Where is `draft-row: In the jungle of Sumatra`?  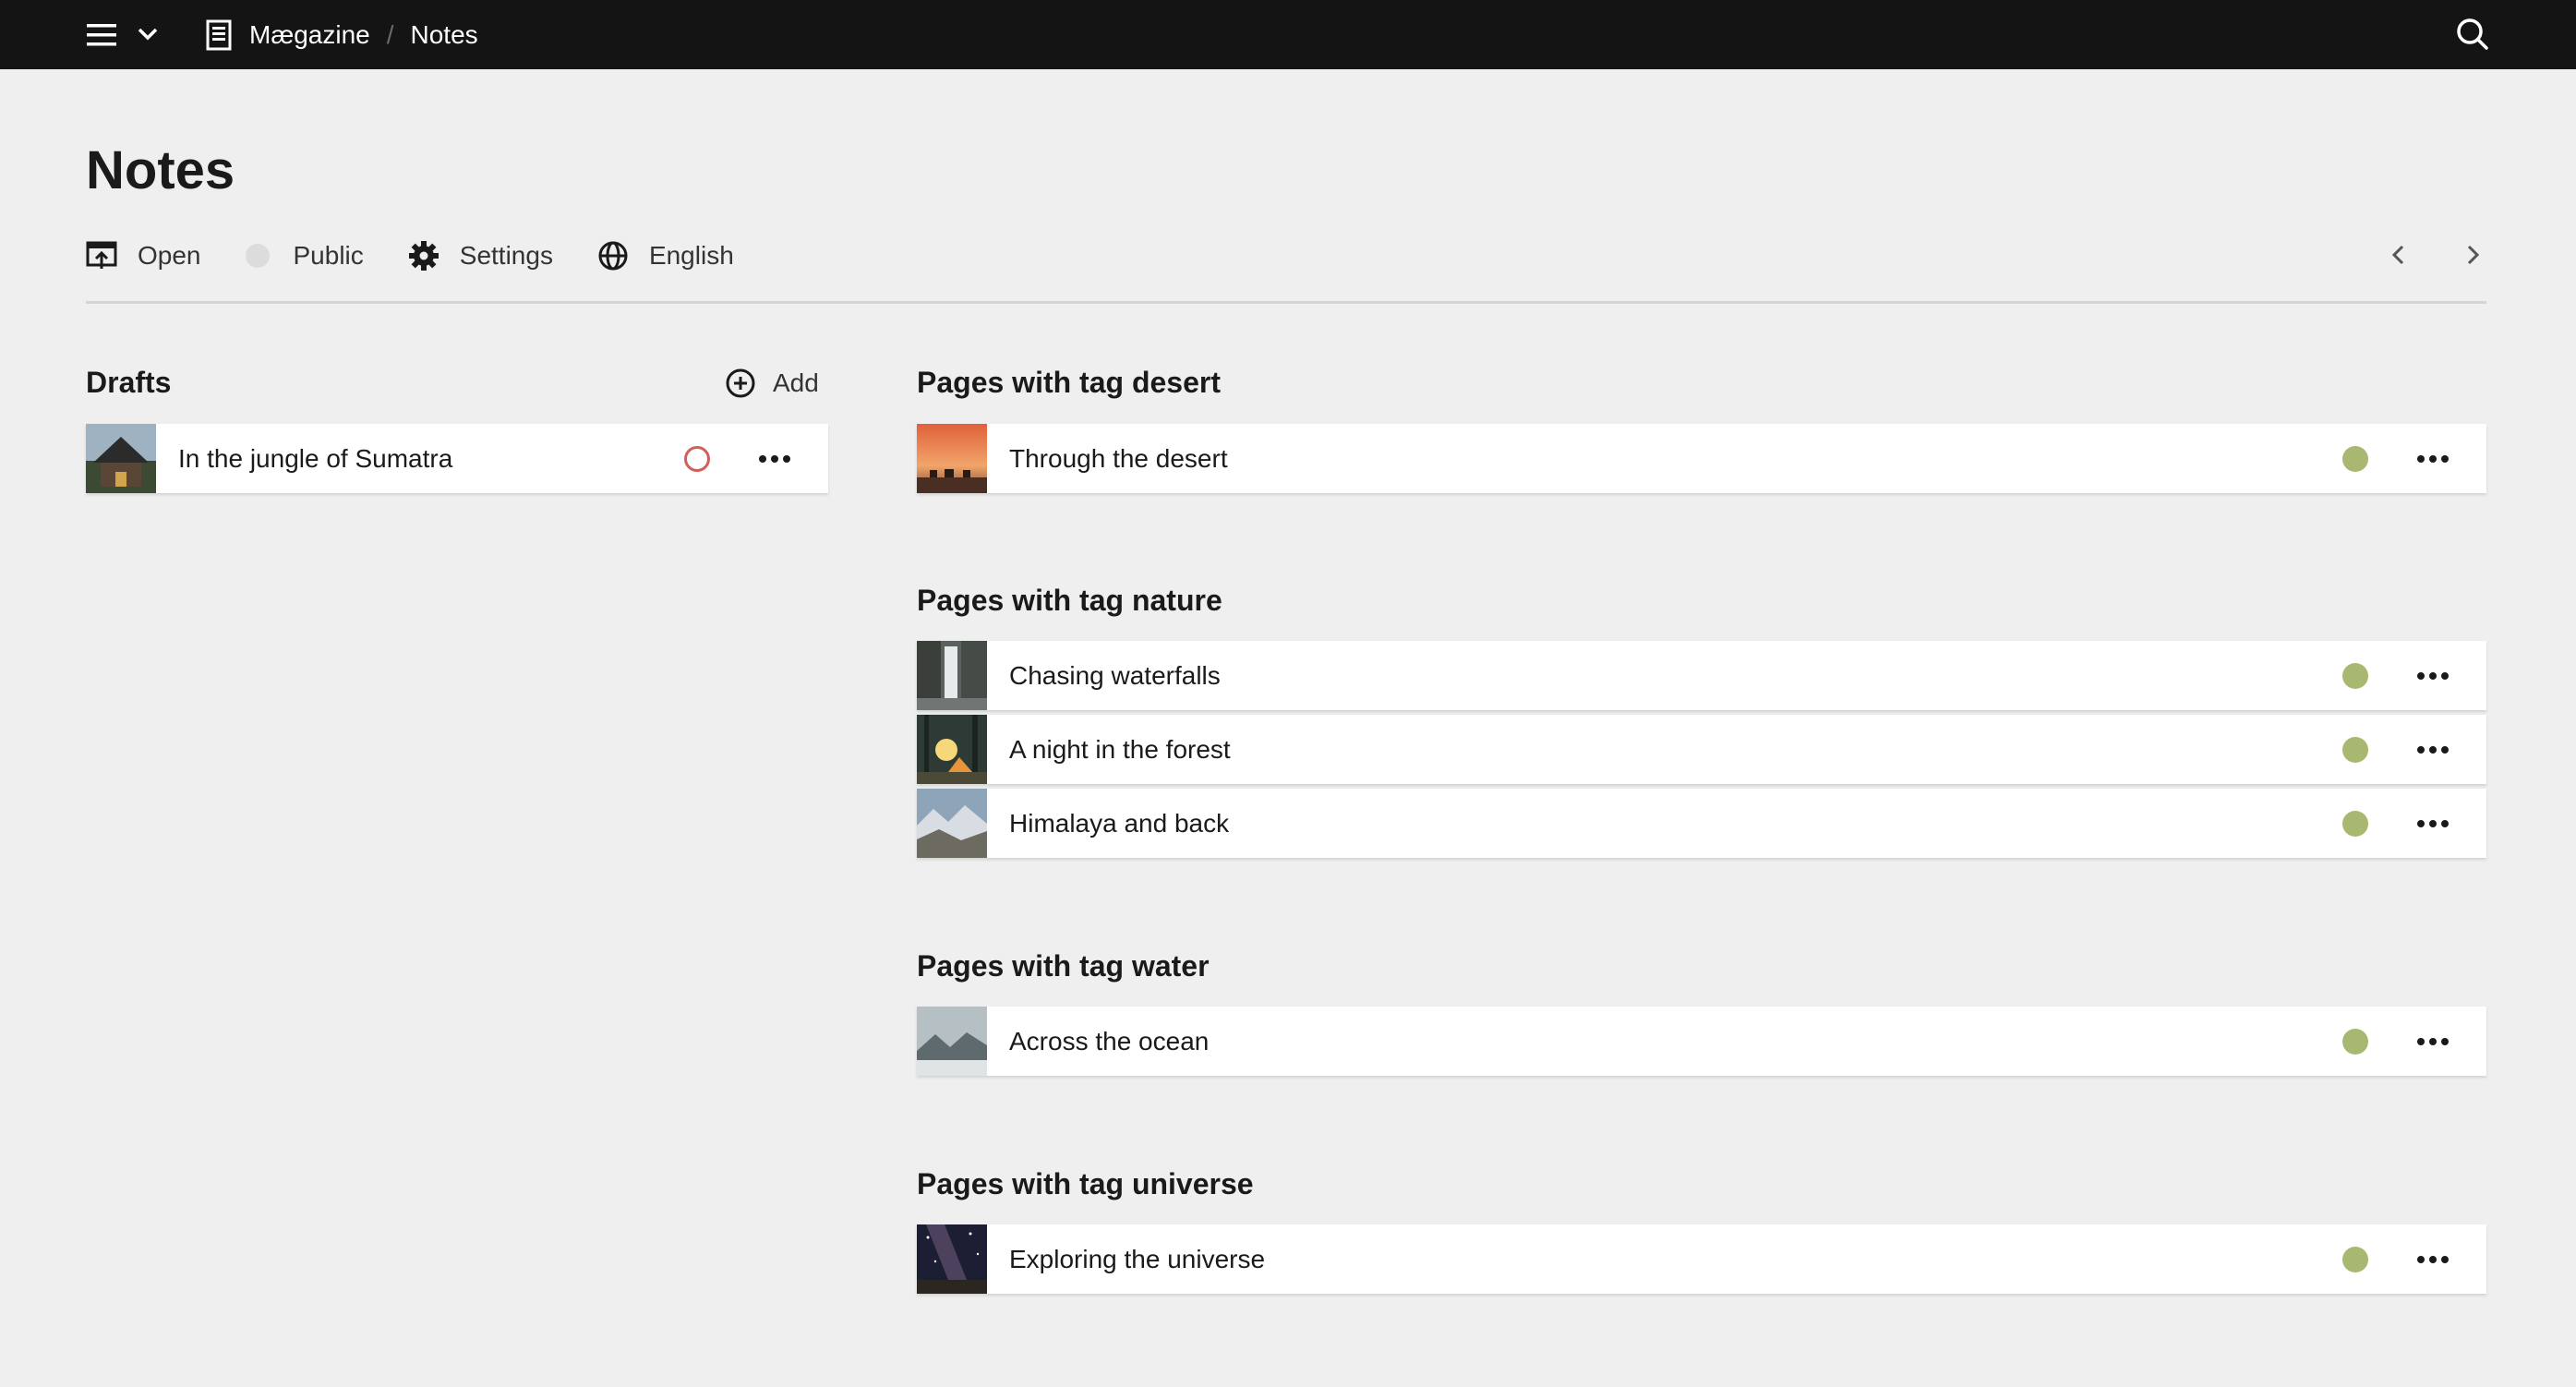
draft-row: In the jungle of Sumatra is located at coordinates (457, 458).